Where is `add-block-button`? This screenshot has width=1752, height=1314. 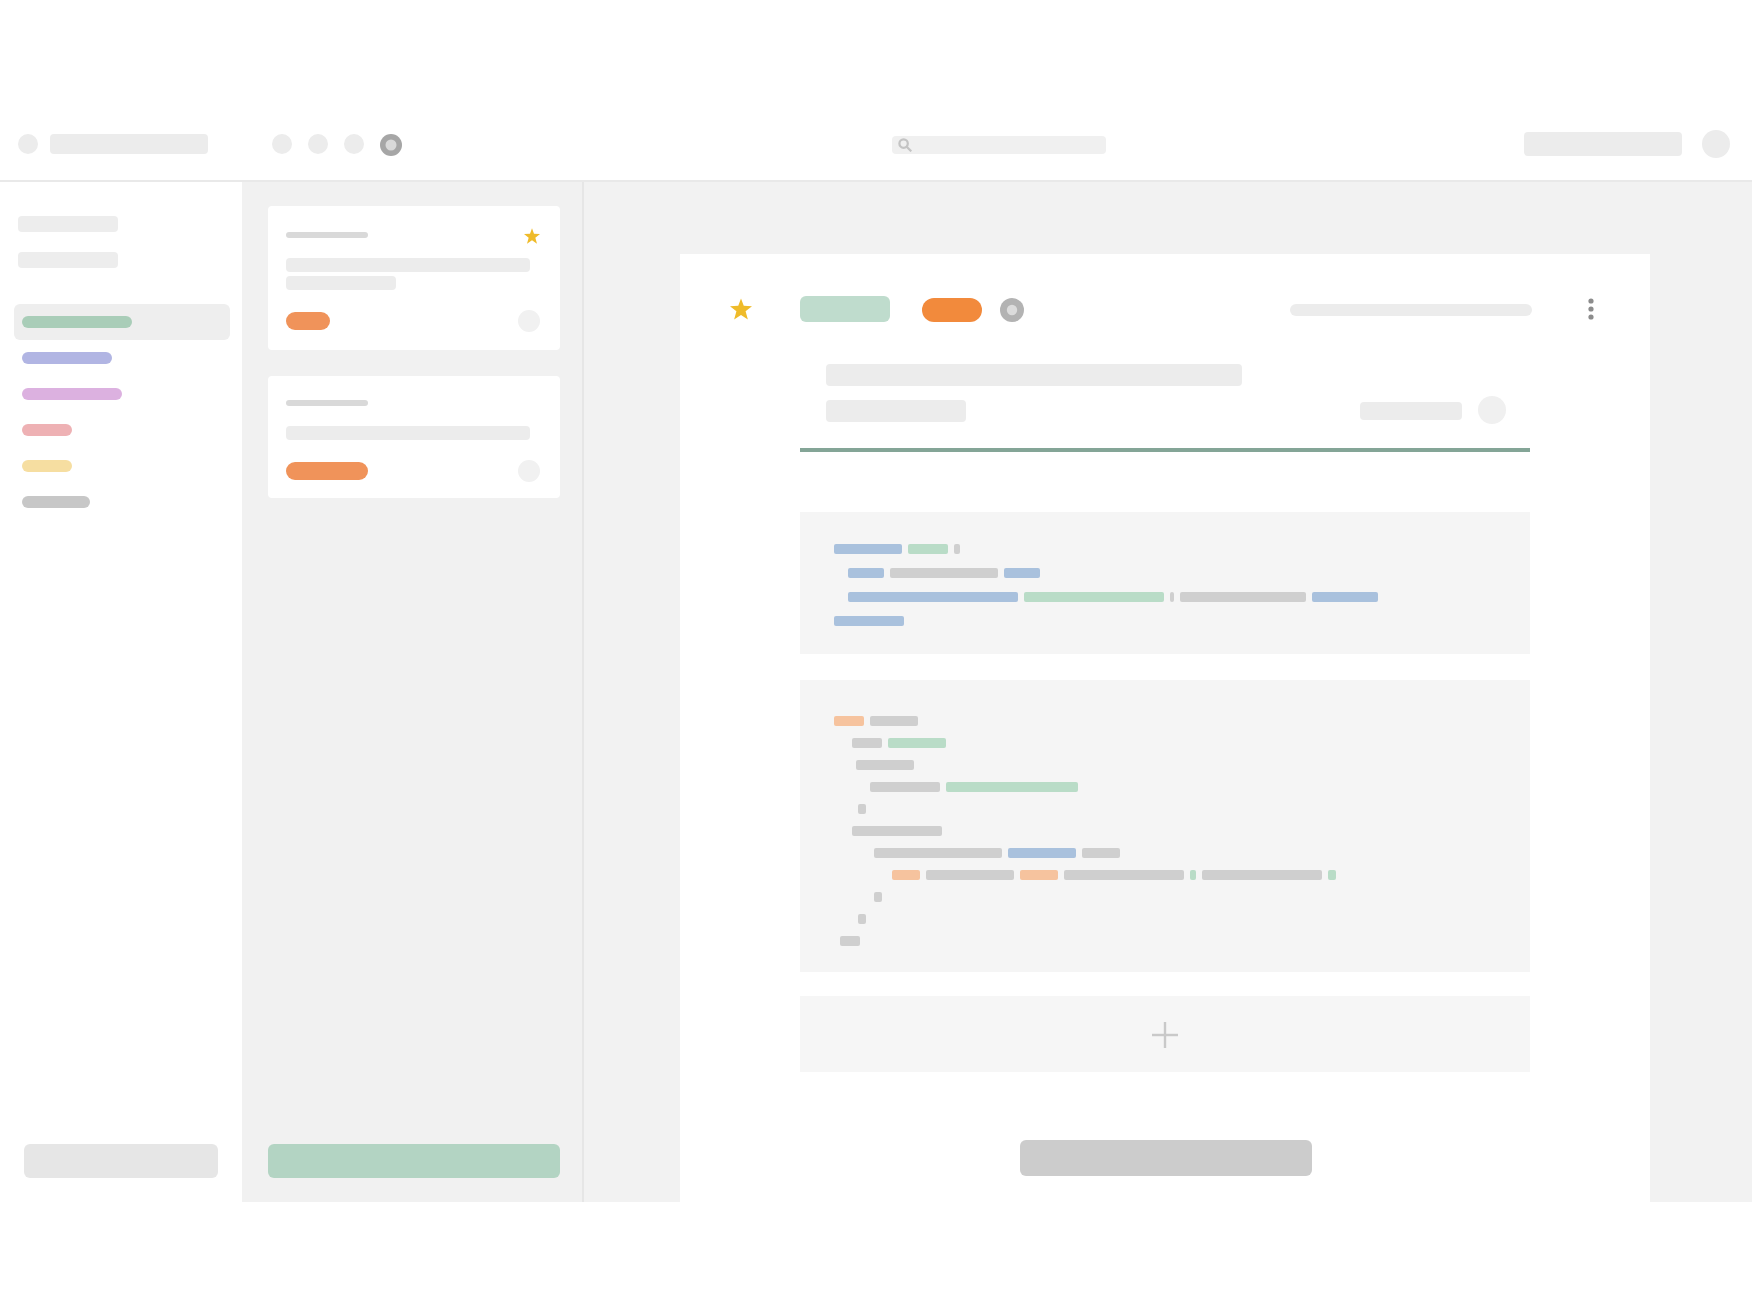
add-block-button is located at coordinates (1165, 1034).